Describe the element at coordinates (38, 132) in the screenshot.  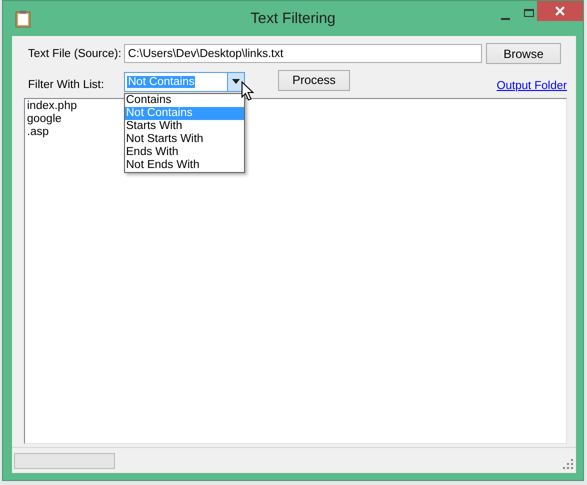
I see `list-line: .asp` at that location.